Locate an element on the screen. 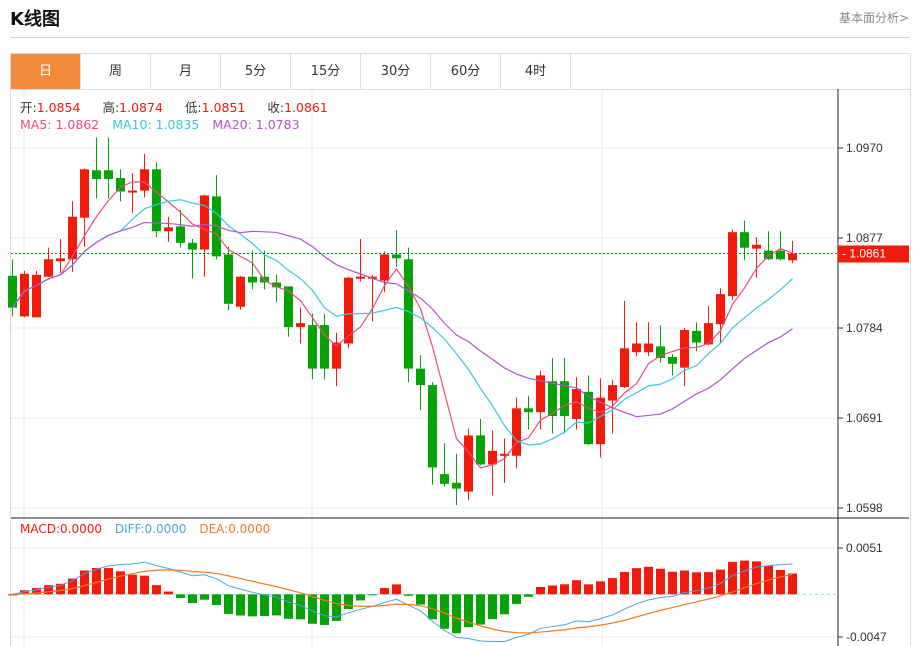 The image size is (915, 646). price-tick-label: 1.0784 is located at coordinates (864, 328).